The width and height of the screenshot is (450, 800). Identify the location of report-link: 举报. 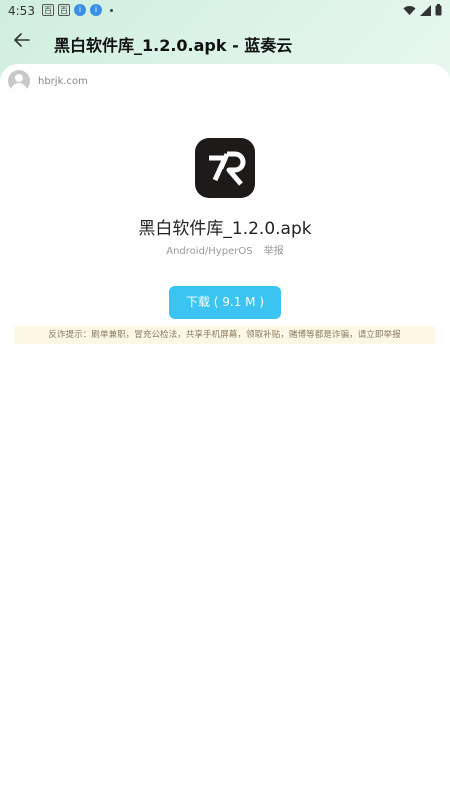
(274, 251).